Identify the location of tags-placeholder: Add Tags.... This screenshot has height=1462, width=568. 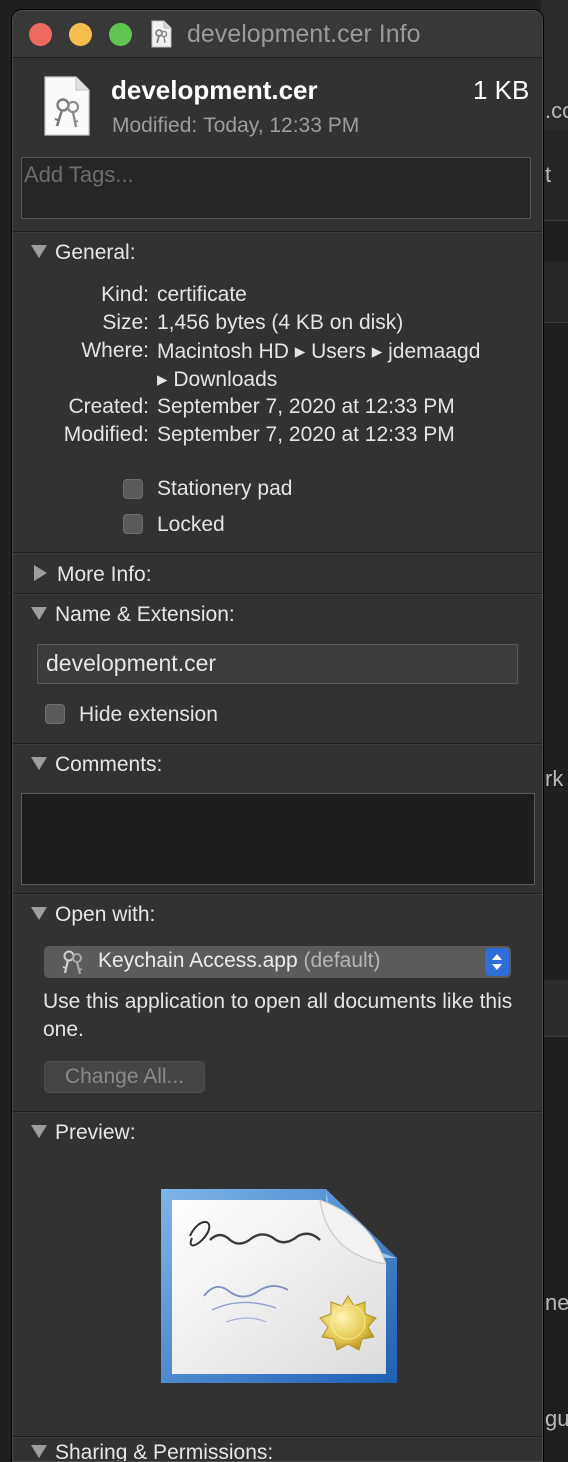
(79, 174).